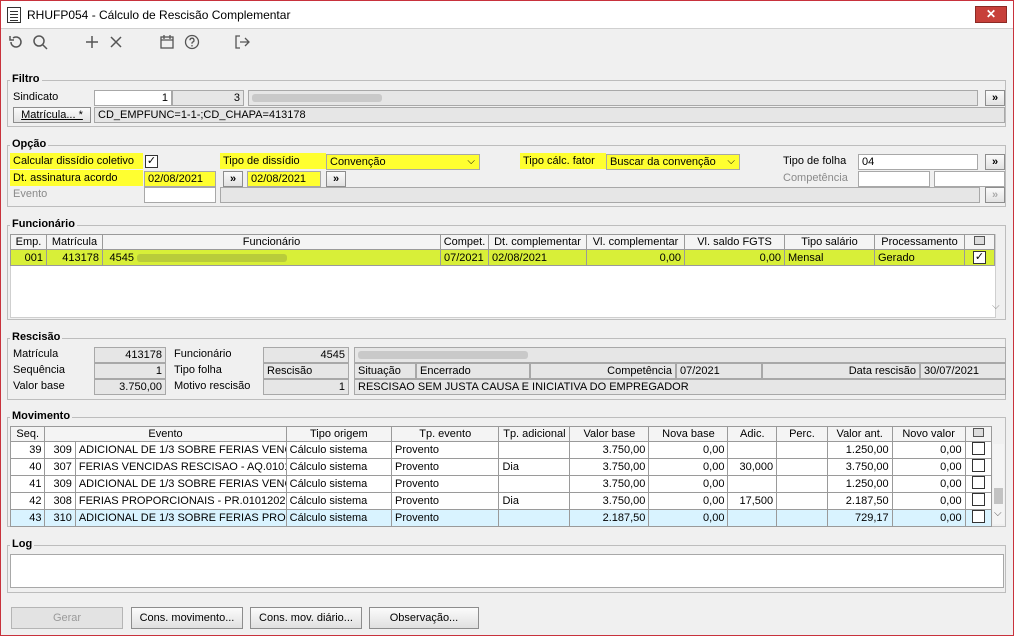 The width and height of the screenshot is (1014, 636). Describe the element at coordinates (27, 518) in the screenshot. I see `cell-seq: 43` at that location.